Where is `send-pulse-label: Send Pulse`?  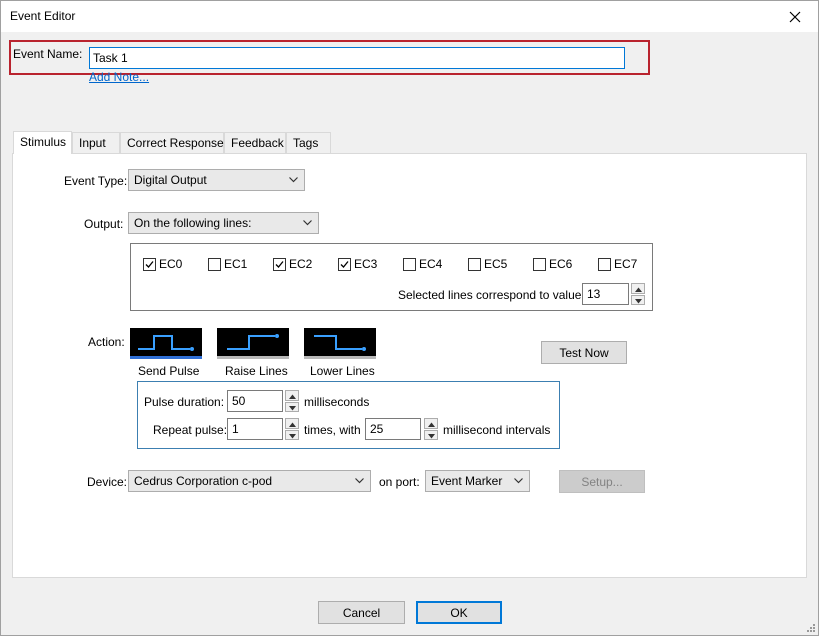
send-pulse-label: Send Pulse is located at coordinates (169, 371).